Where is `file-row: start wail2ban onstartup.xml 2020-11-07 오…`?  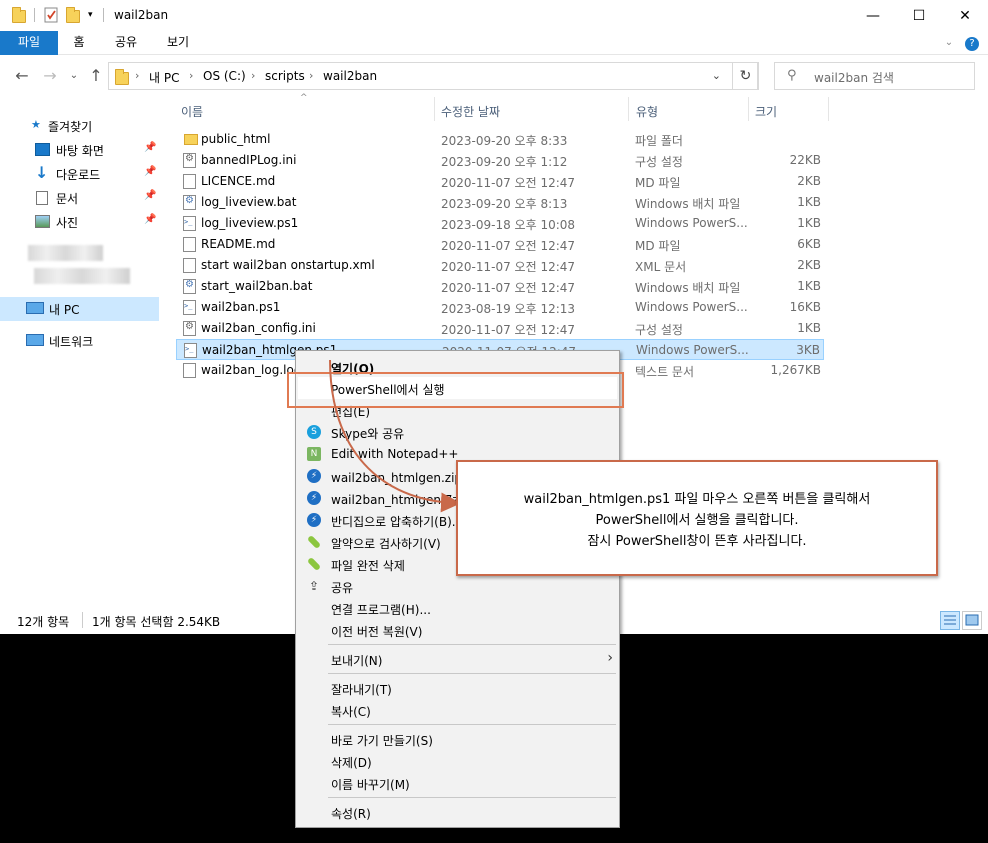 file-row: start wail2ban onstartup.xml 2020-11-07 오… is located at coordinates (500, 265).